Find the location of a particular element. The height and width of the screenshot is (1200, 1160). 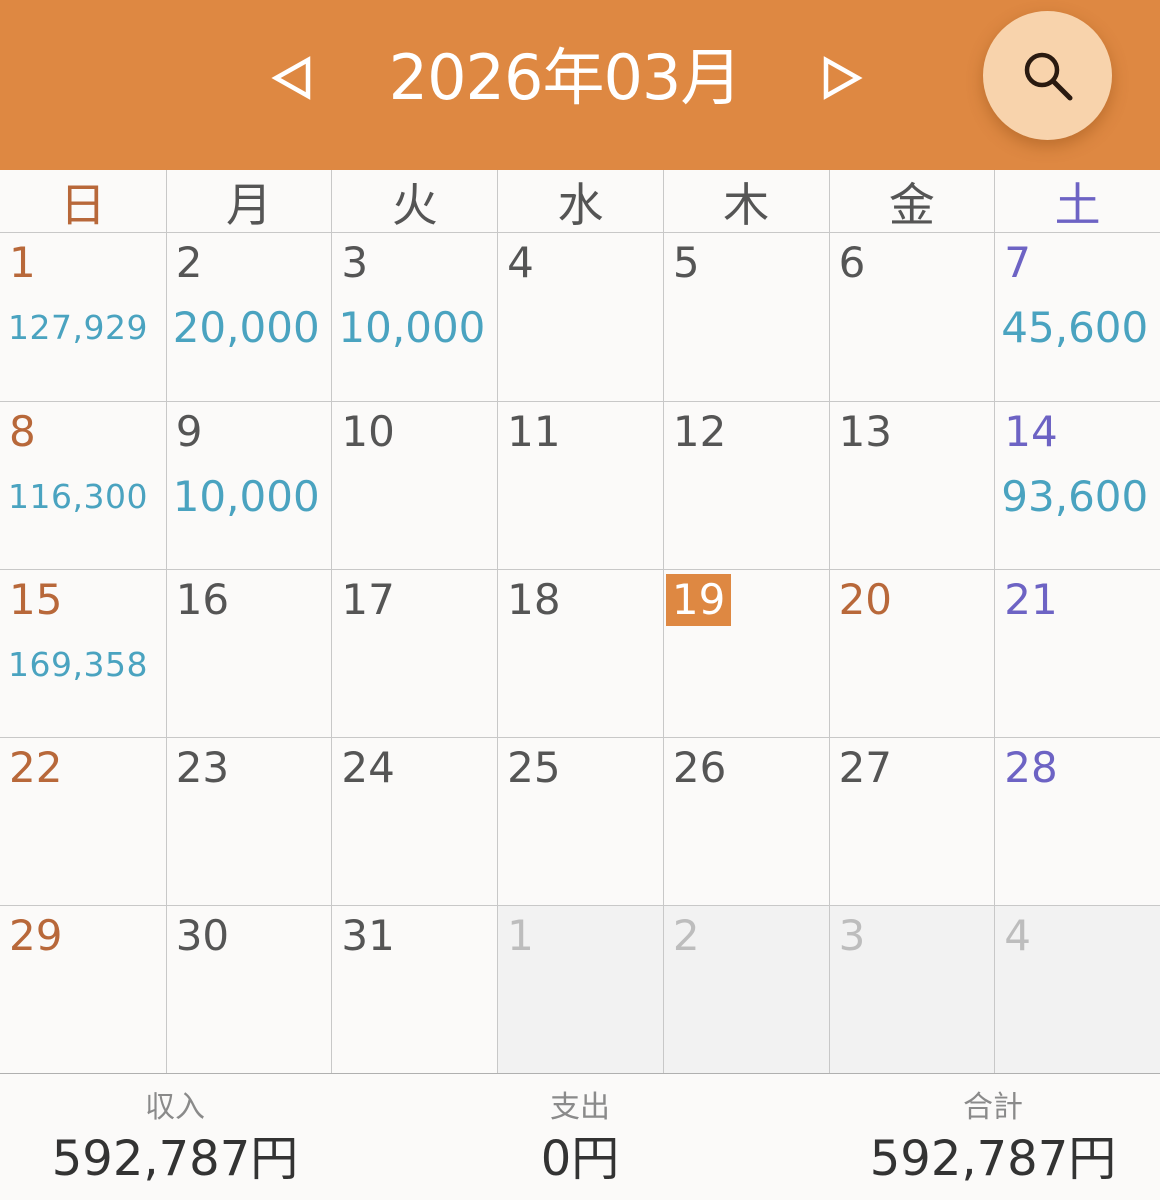

calendar-day-cell: 20 is located at coordinates (911, 653).